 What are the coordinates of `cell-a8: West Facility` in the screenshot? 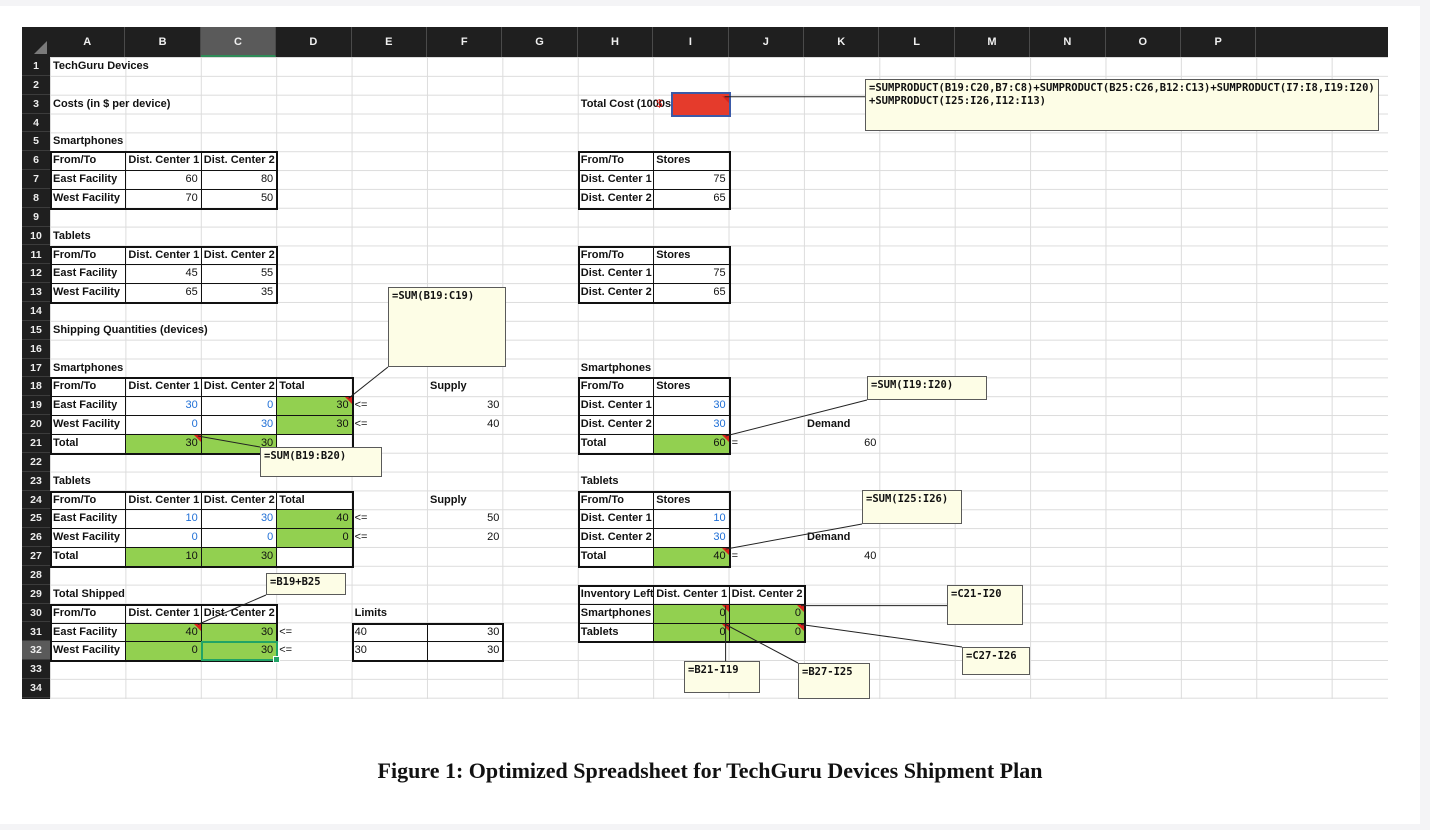 It's located at (86, 198).